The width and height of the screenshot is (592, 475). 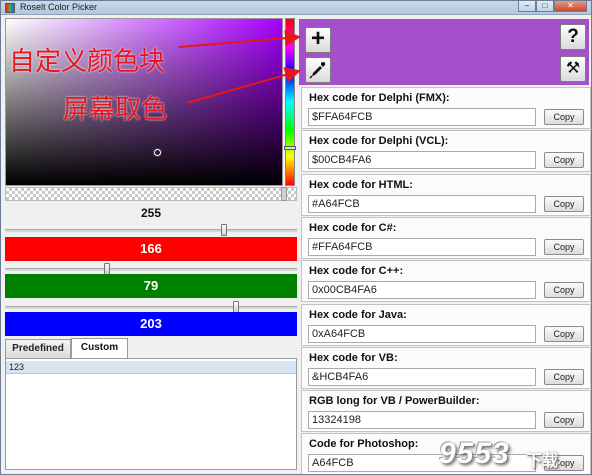 What do you see at coordinates (358, 314) in the screenshot?
I see `code-label: Hex code for Java:` at bounding box center [358, 314].